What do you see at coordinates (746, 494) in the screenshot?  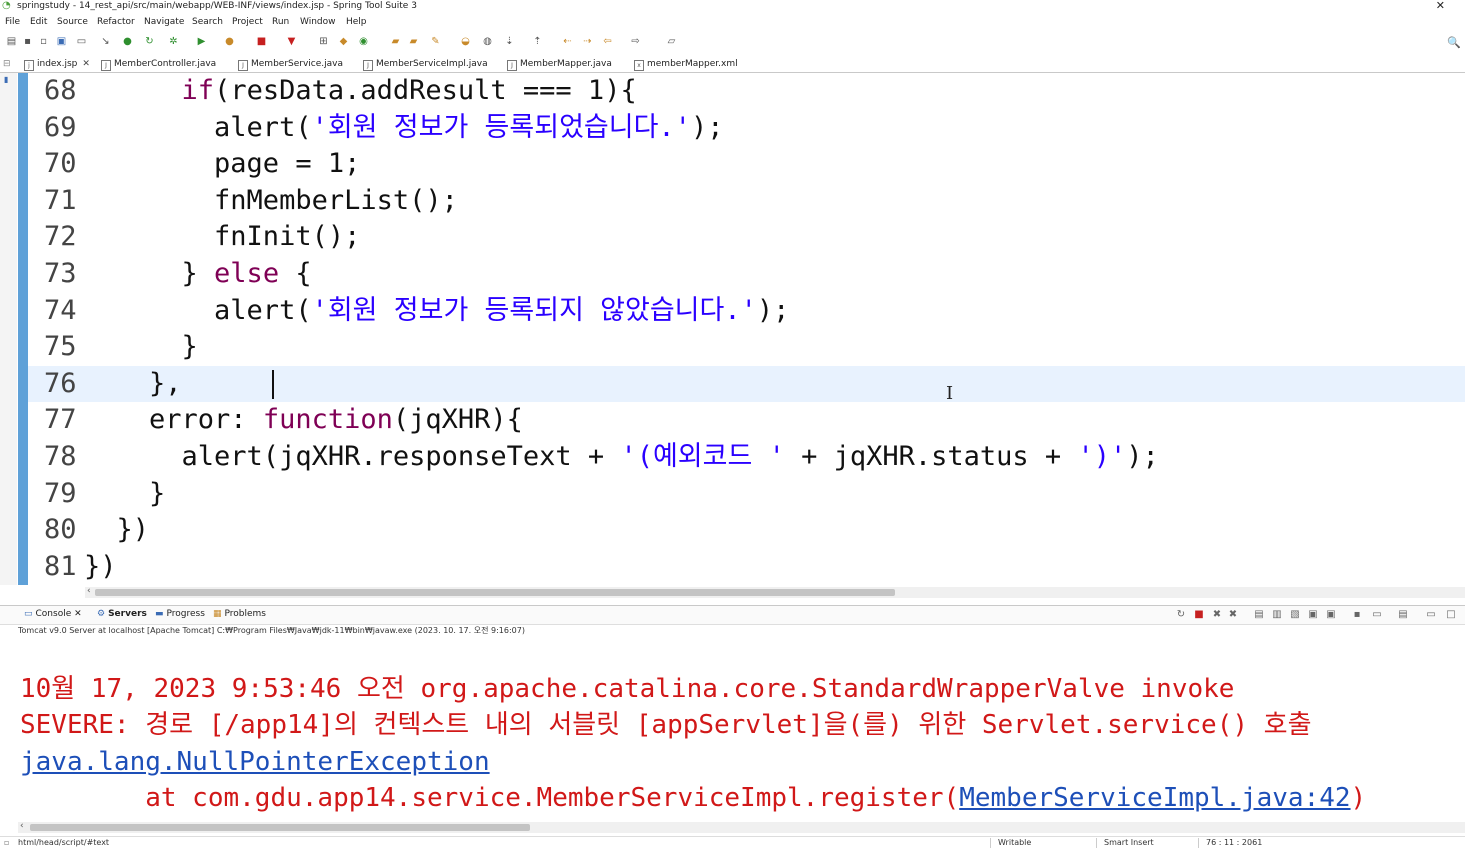 I see `code-line: 79 }` at bounding box center [746, 494].